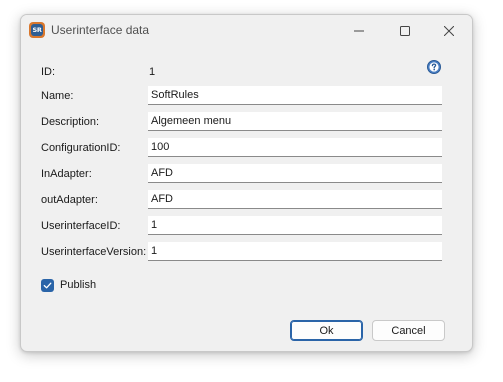 Image resolution: width=503 pixels, height=382 pixels. Describe the element at coordinates (94, 252) in the screenshot. I see `userinterface-version-label: UserinterfaceVersion:` at that location.